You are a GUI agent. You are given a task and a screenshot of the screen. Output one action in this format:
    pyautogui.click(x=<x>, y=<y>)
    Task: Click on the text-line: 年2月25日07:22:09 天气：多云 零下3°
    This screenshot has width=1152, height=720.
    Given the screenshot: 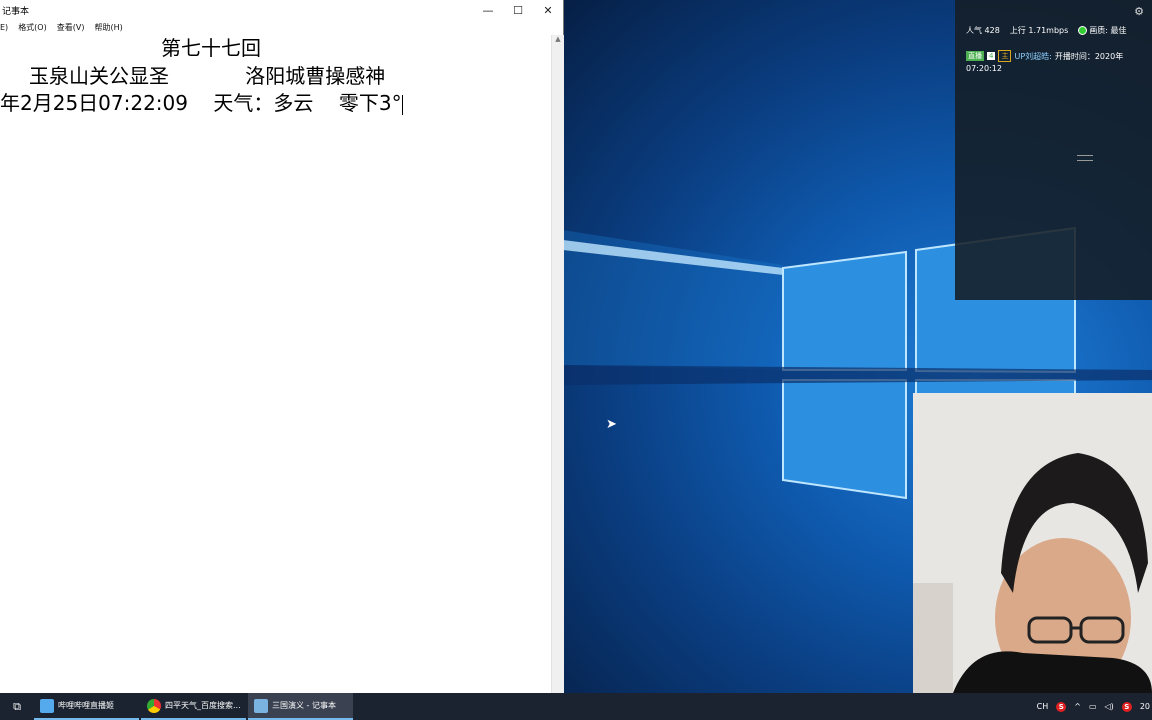 What is the action you would take?
    pyautogui.click(x=201, y=103)
    